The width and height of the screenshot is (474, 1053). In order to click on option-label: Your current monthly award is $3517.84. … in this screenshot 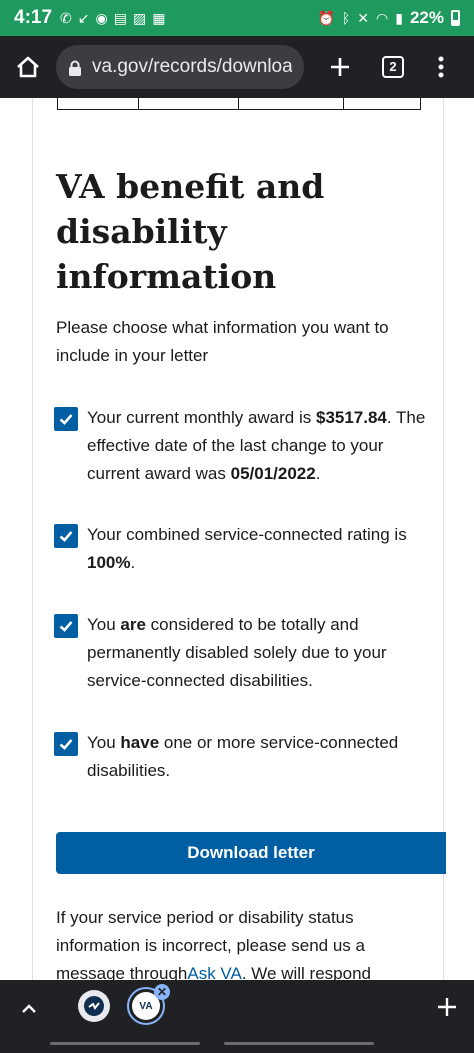, I will do `click(256, 445)`.